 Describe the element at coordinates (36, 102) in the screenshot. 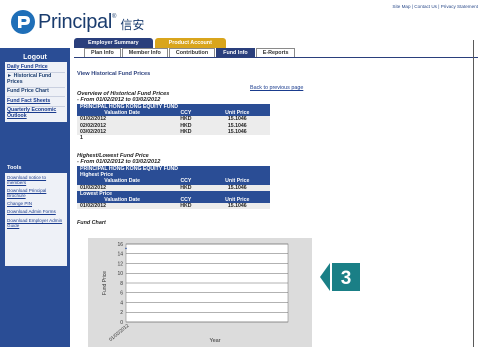

I see `sidebar-item-fund-fact-sheets: Fund Fact Sheets` at that location.